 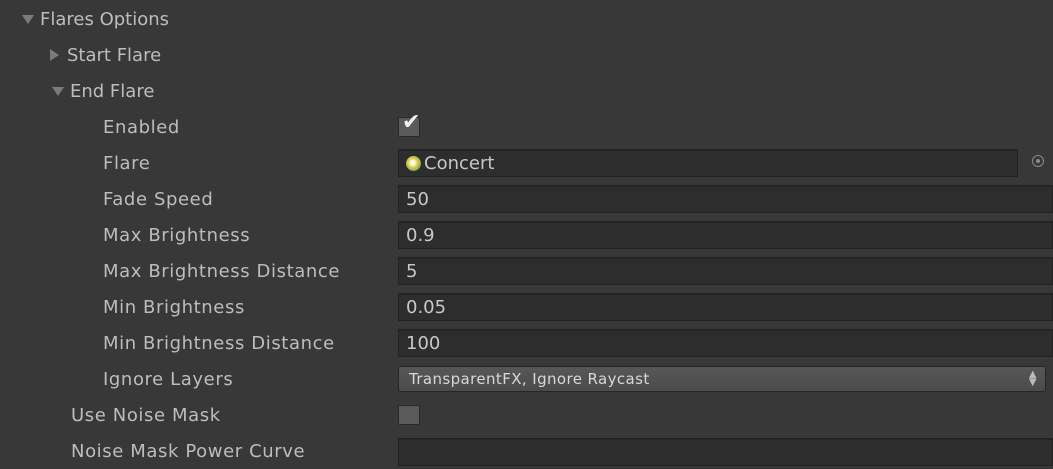 I want to click on flare-value: Concert, so click(x=459, y=163).